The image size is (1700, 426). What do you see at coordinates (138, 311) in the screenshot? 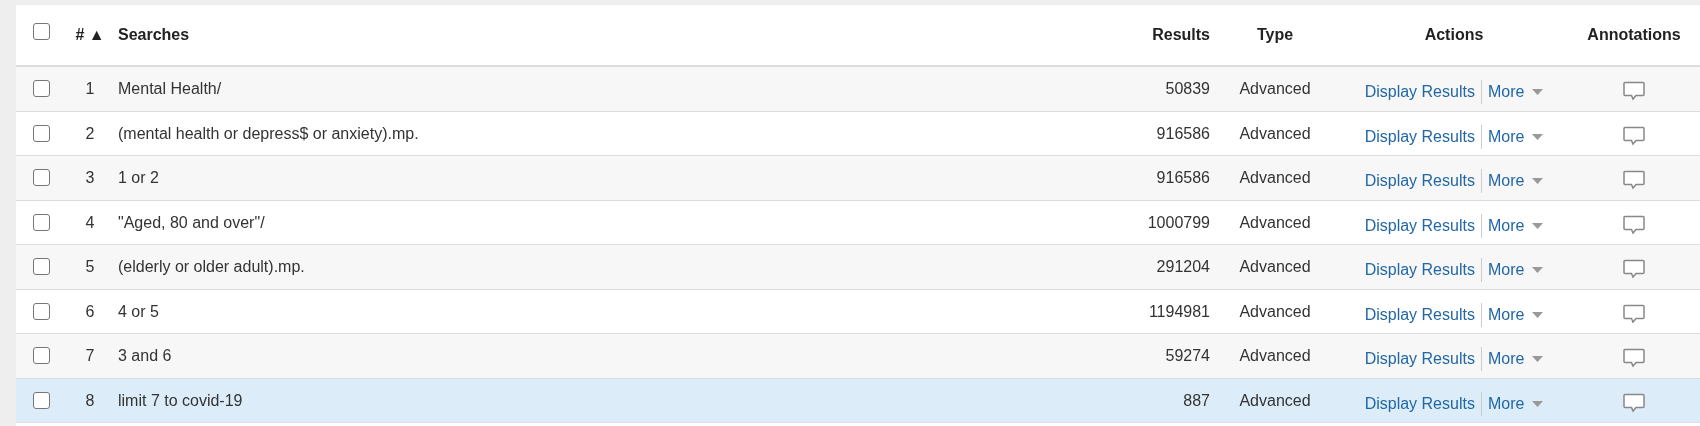
I see `search-query: 4 or 5` at bounding box center [138, 311].